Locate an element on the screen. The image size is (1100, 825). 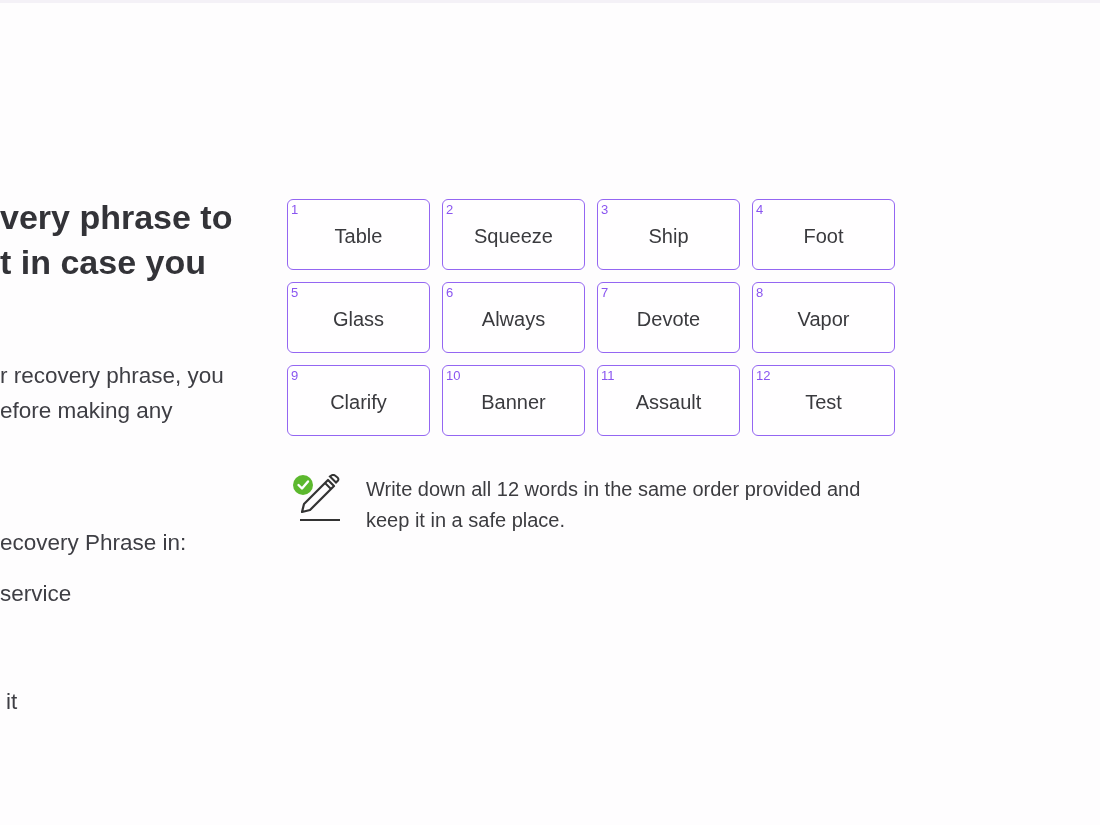
heading-text: very phrase to is located at coordinates (117, 217).